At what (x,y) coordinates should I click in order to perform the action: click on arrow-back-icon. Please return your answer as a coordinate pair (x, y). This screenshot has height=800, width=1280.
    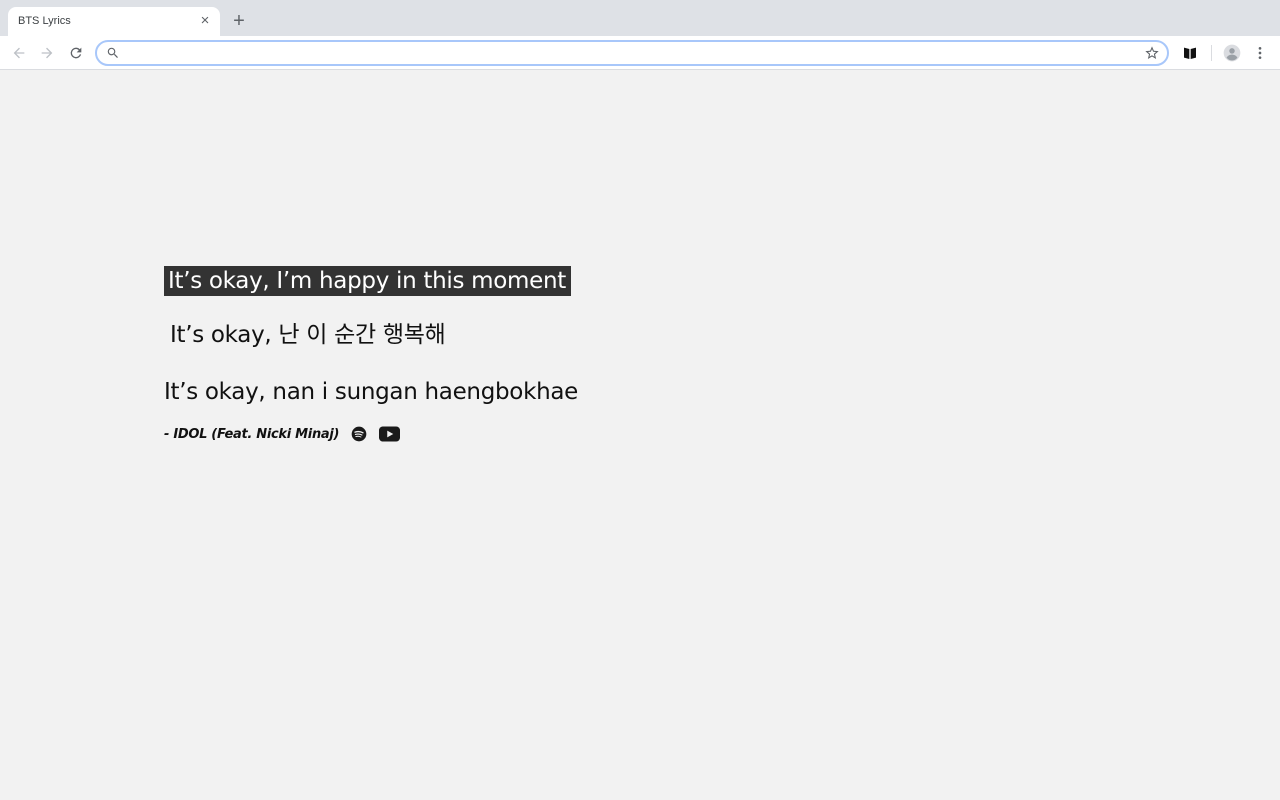
    Looking at the image, I should click on (19, 53).